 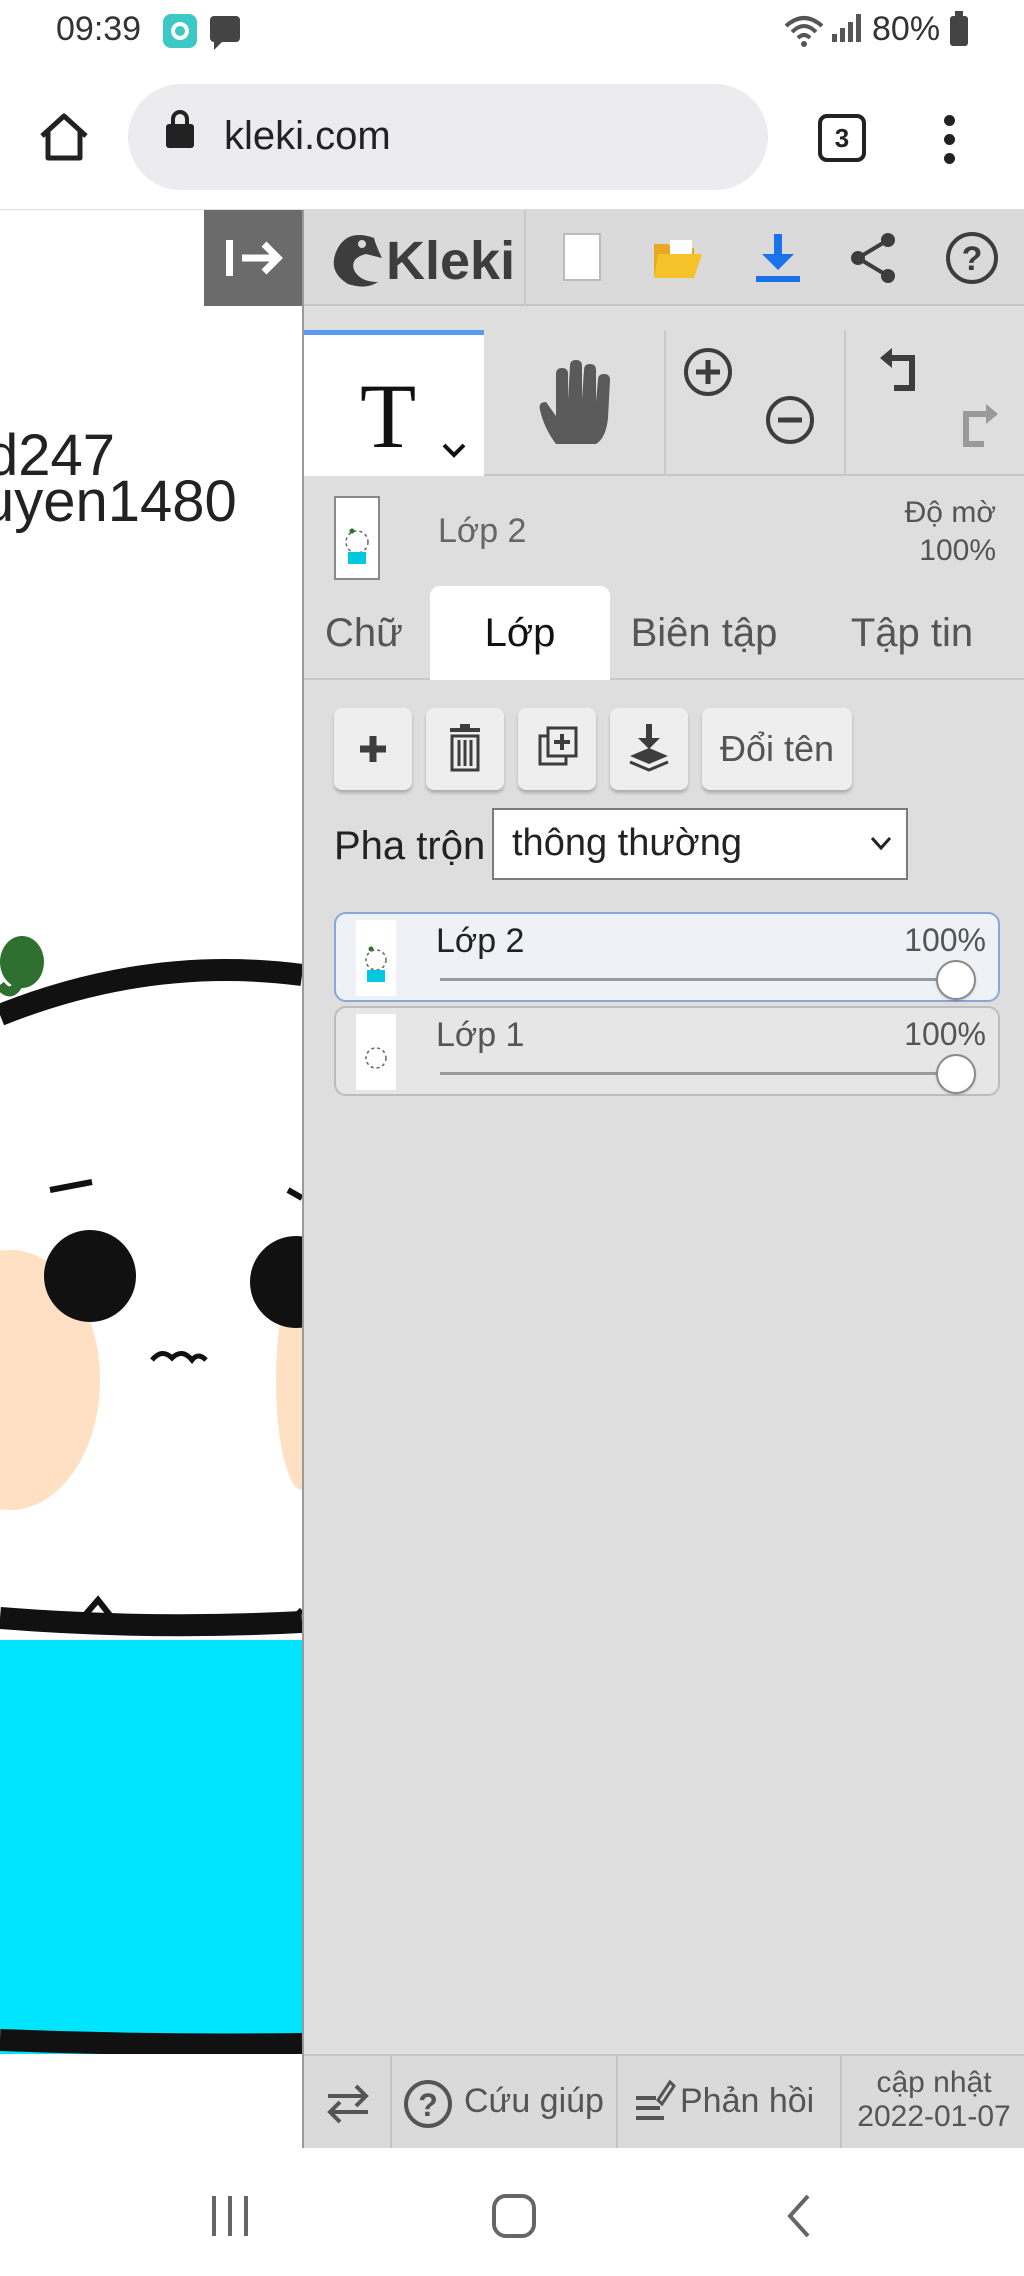 What do you see at coordinates (225, 33) in the screenshot?
I see `message-notification-icon` at bounding box center [225, 33].